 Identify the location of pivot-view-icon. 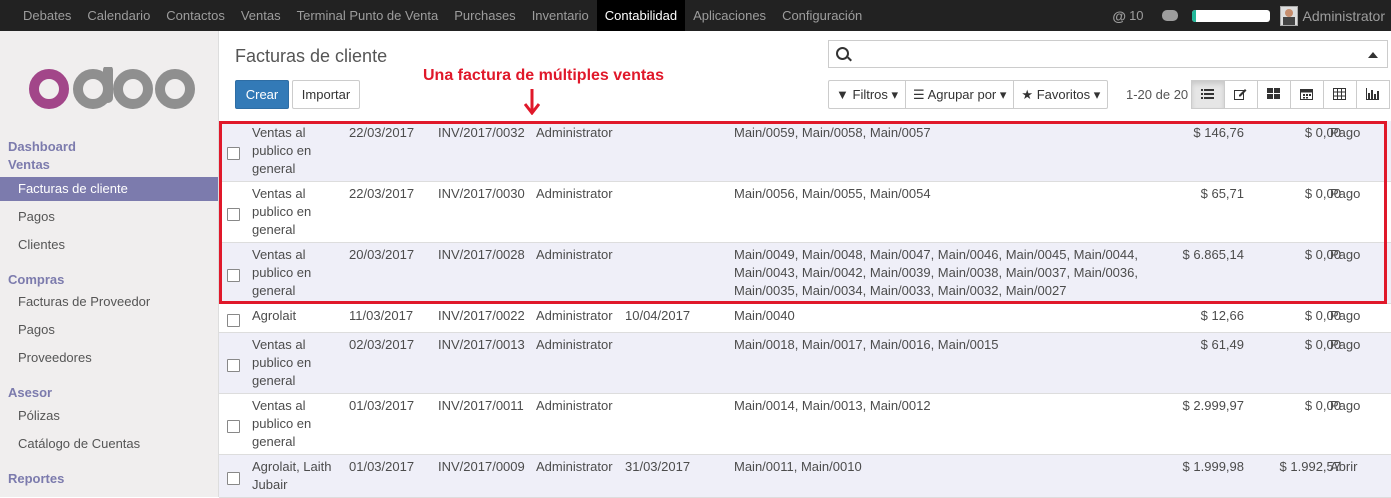
(1340, 94).